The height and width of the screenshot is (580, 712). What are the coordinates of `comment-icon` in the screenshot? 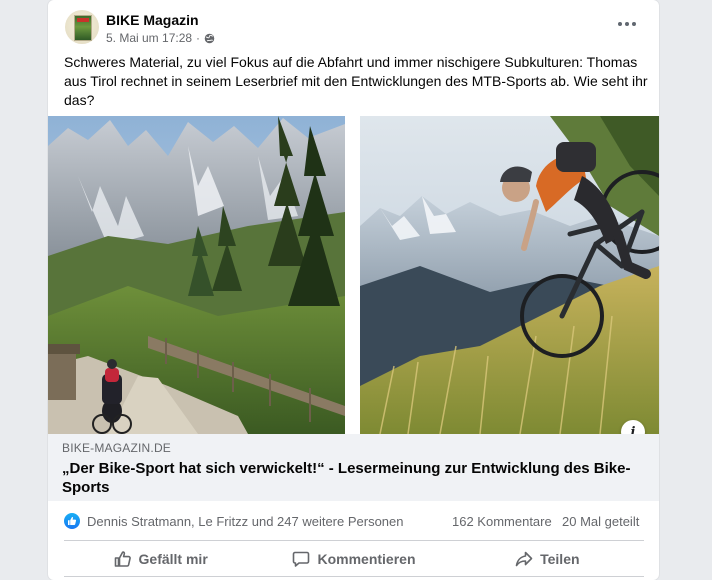 It's located at (301, 559).